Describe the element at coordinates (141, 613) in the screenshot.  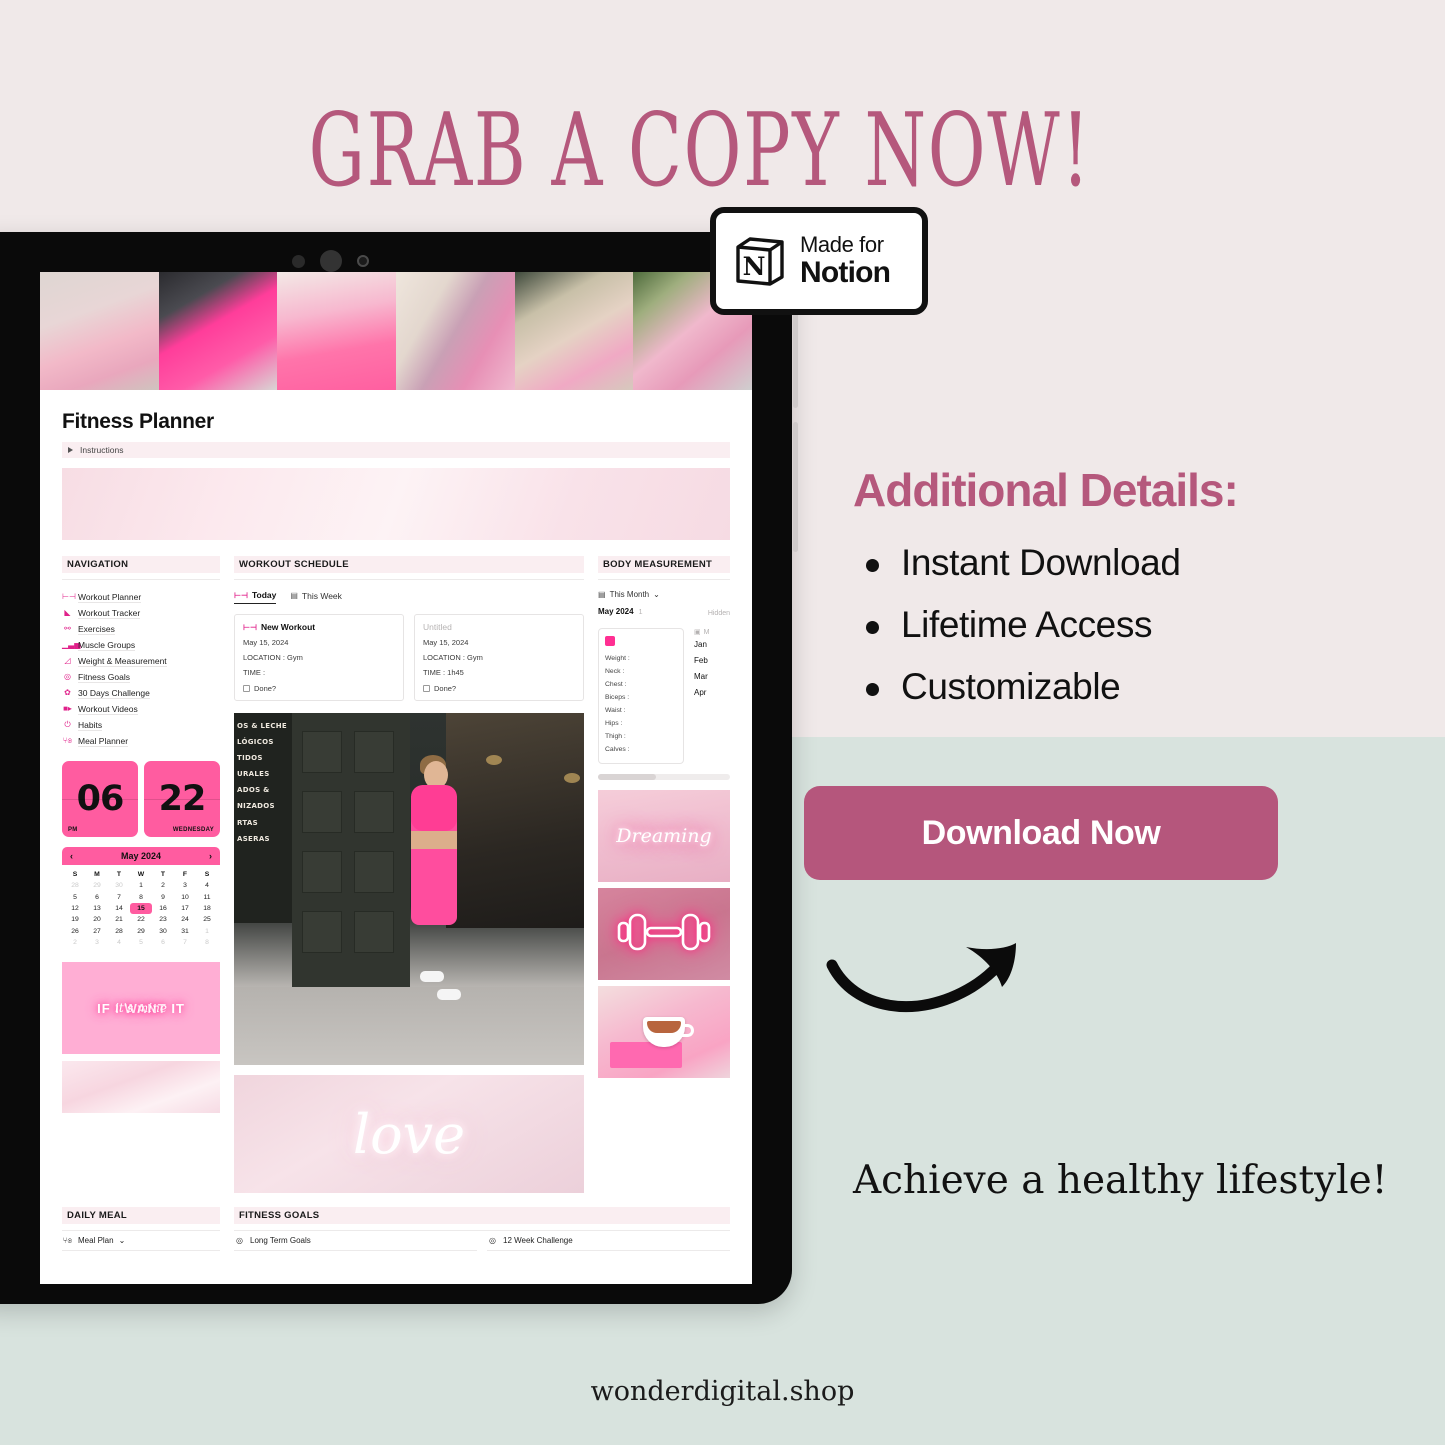
I see `sidebar-item-workout-tracker: ◣ Workout Tracker` at that location.